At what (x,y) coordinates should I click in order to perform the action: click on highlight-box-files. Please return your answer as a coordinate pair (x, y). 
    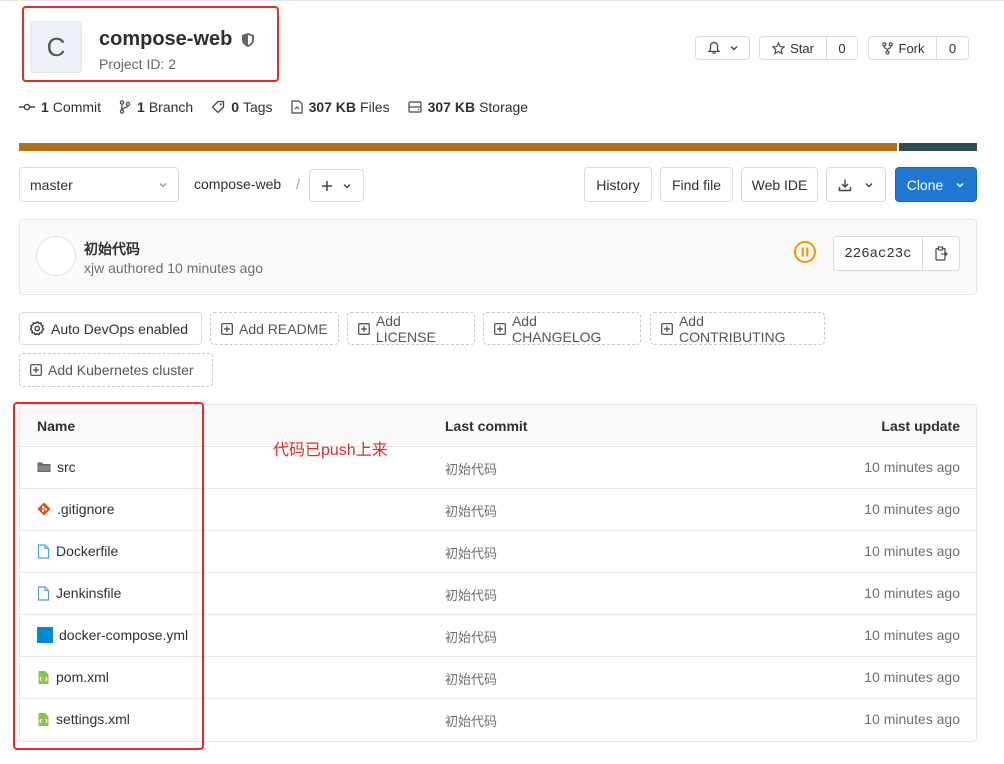
    Looking at the image, I should click on (108, 576).